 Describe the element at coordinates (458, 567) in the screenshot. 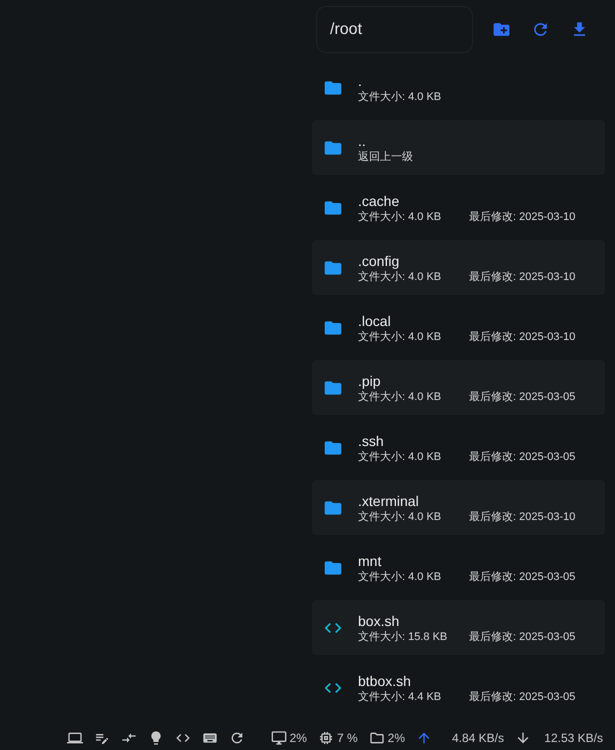

I see `file-row: mnt 文件大小: 4.0 KB 最后修改: 2025-03-05` at that location.